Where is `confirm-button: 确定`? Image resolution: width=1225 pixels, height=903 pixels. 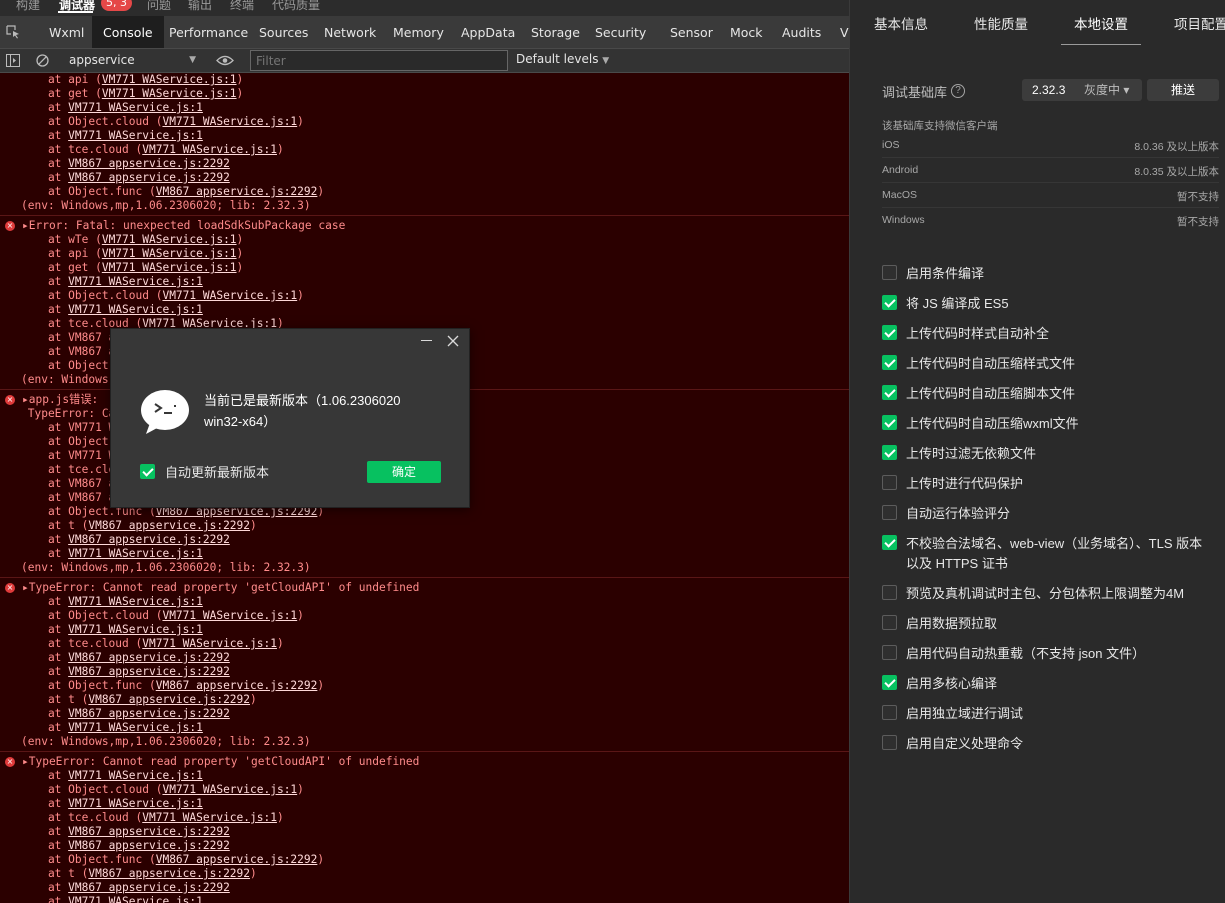 confirm-button: 确定 is located at coordinates (404, 472).